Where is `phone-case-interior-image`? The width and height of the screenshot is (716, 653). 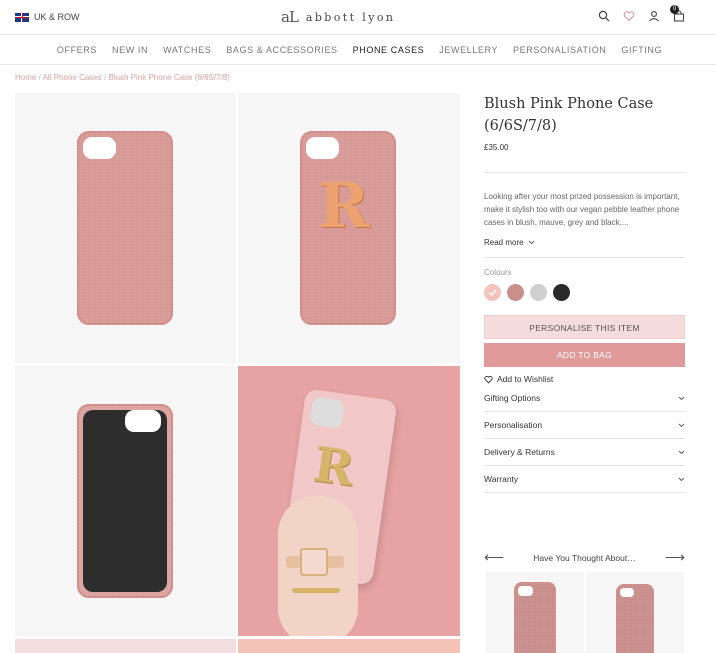 phone-case-interior-image is located at coordinates (125, 501).